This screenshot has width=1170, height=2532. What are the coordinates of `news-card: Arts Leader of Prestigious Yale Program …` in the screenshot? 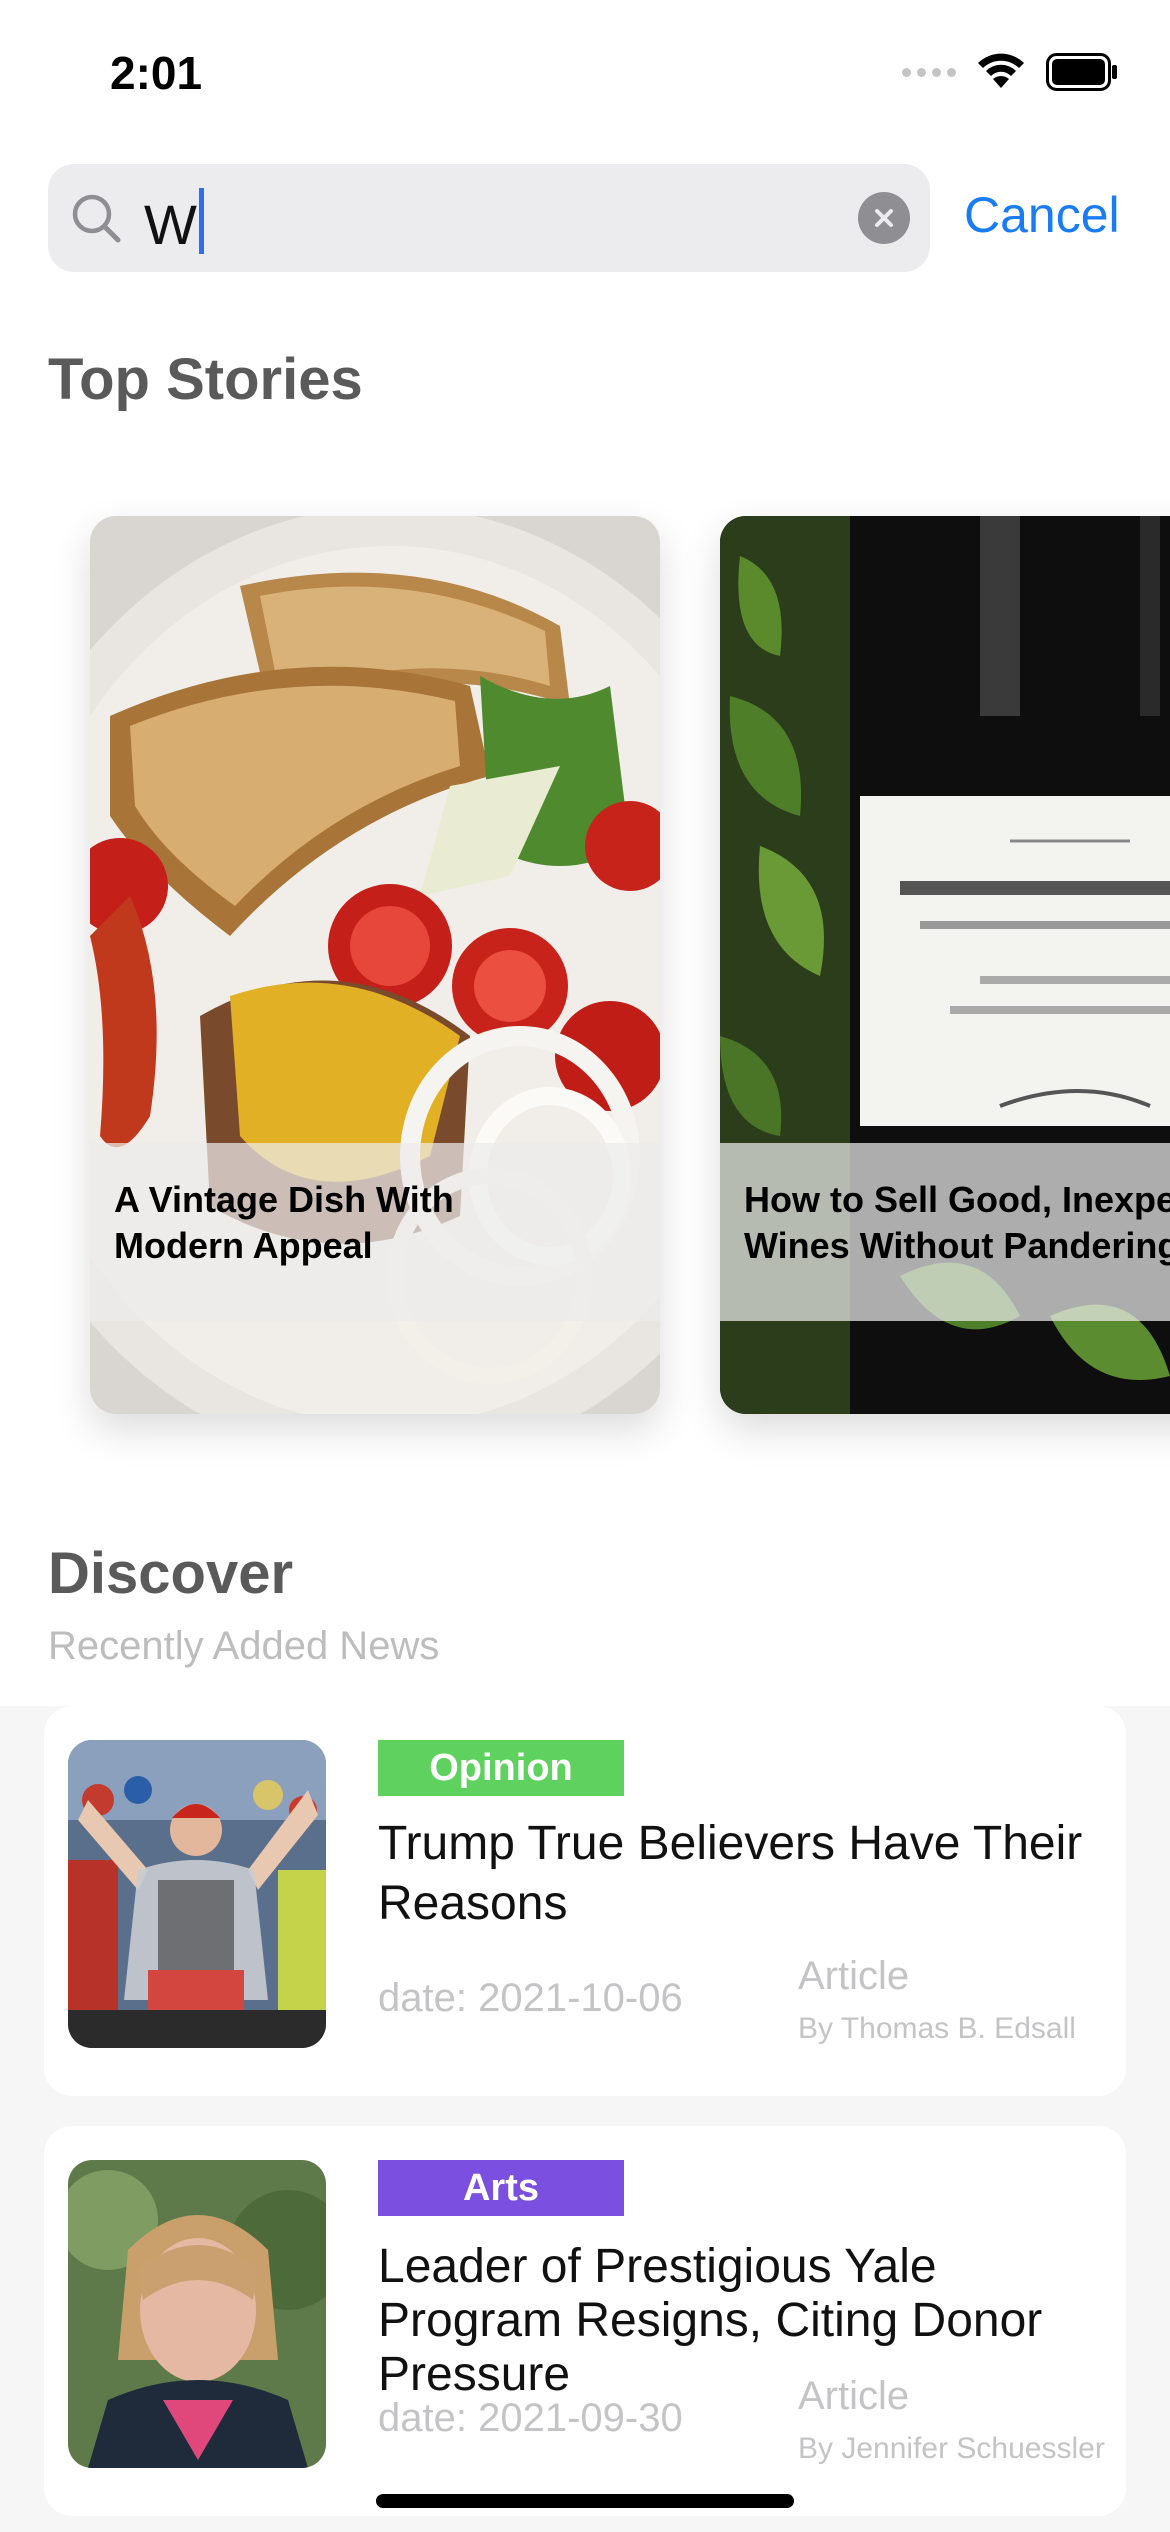 It's located at (585, 2321).